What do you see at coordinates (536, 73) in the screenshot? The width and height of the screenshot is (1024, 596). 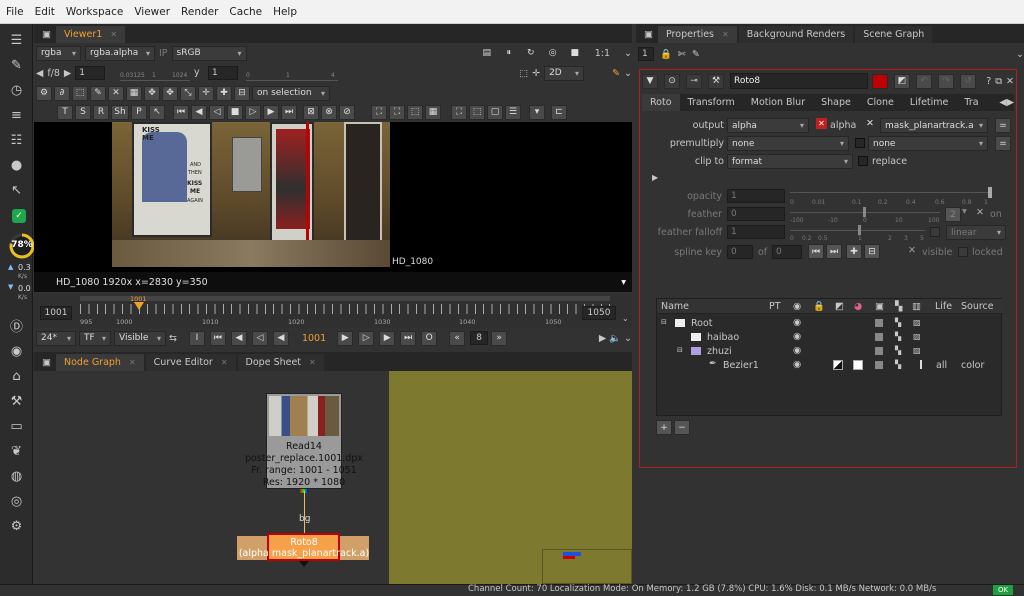 I see `transform-icon: ✛` at bounding box center [536, 73].